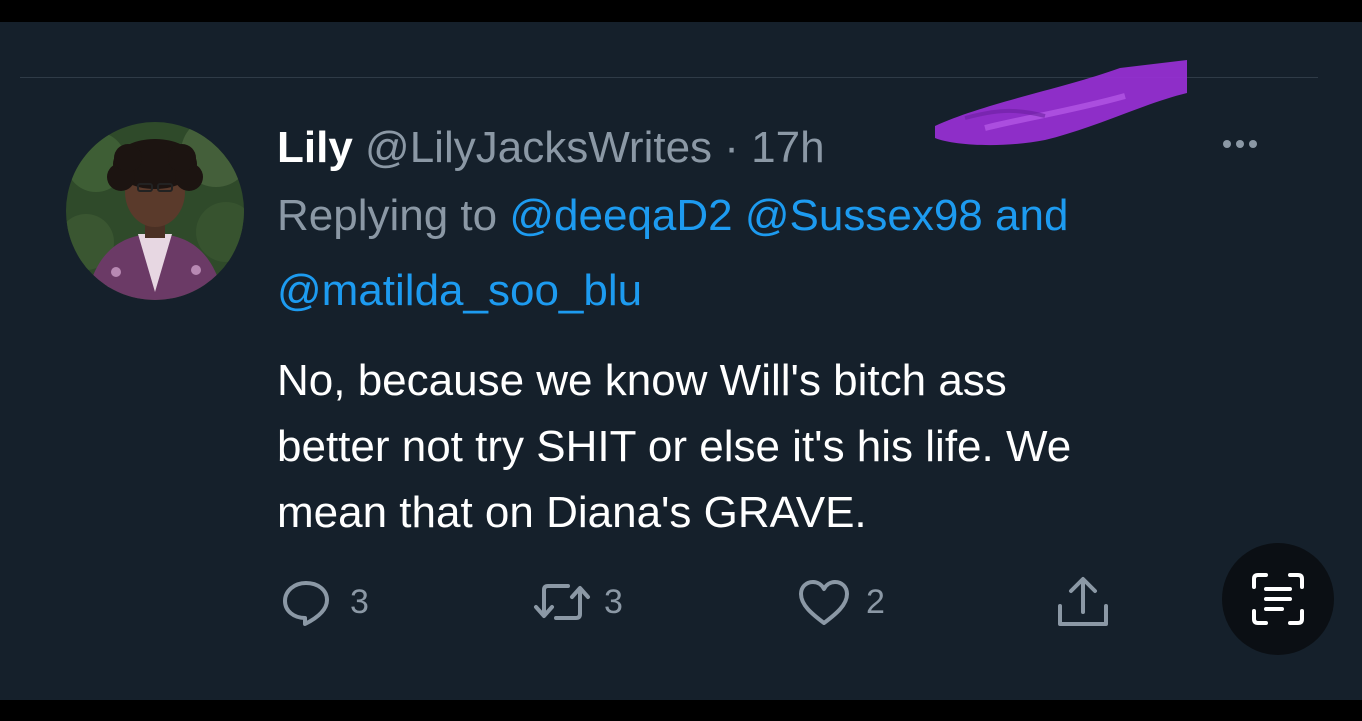  I want to click on tweet-text-line: mean that on Diana's GRAVE., so click(572, 512).